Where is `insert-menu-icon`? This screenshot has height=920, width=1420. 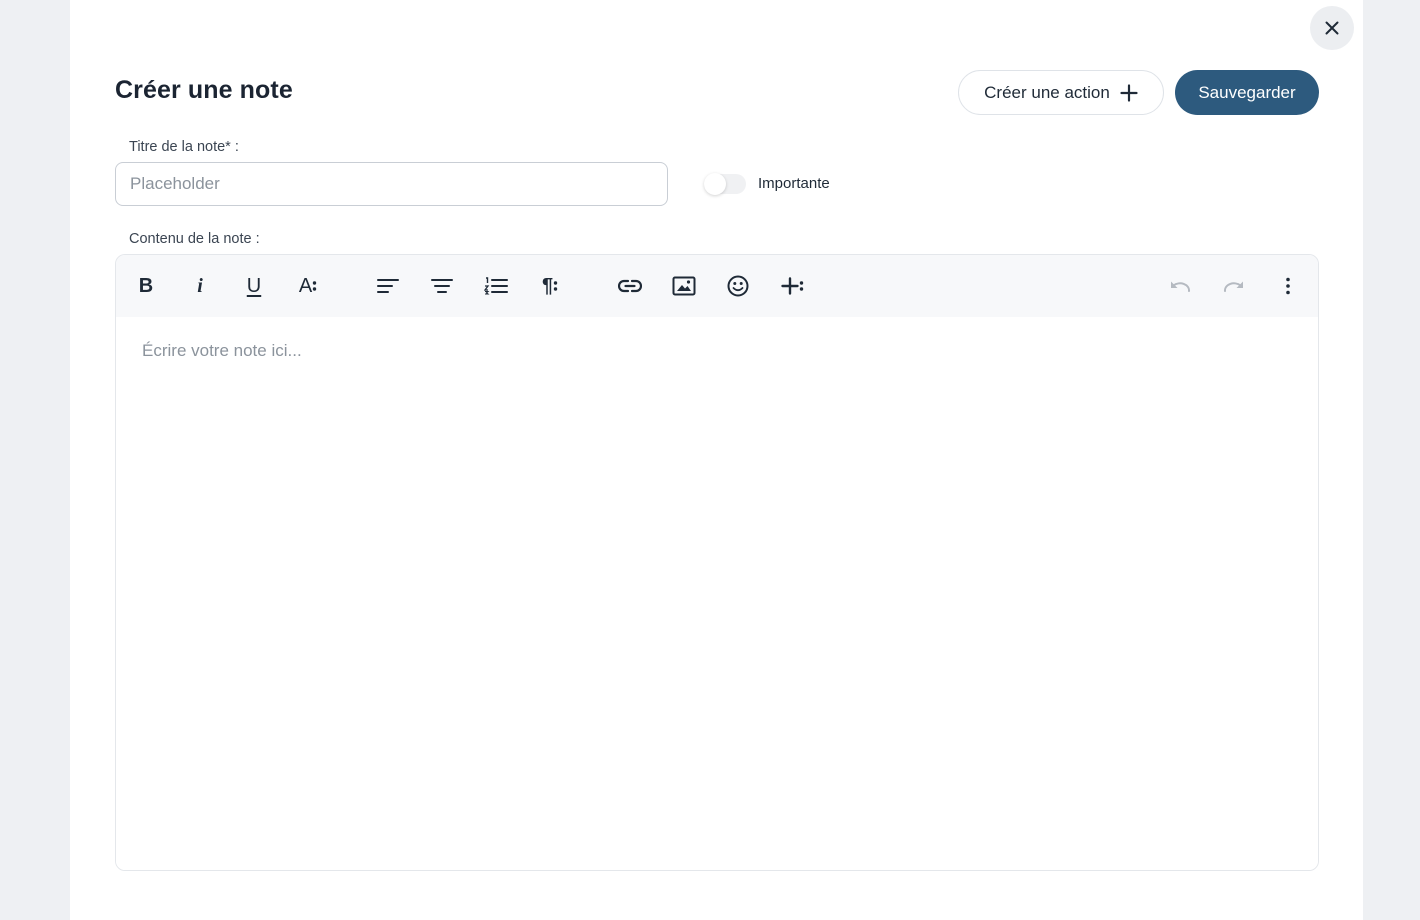 insert-menu-icon is located at coordinates (792, 286).